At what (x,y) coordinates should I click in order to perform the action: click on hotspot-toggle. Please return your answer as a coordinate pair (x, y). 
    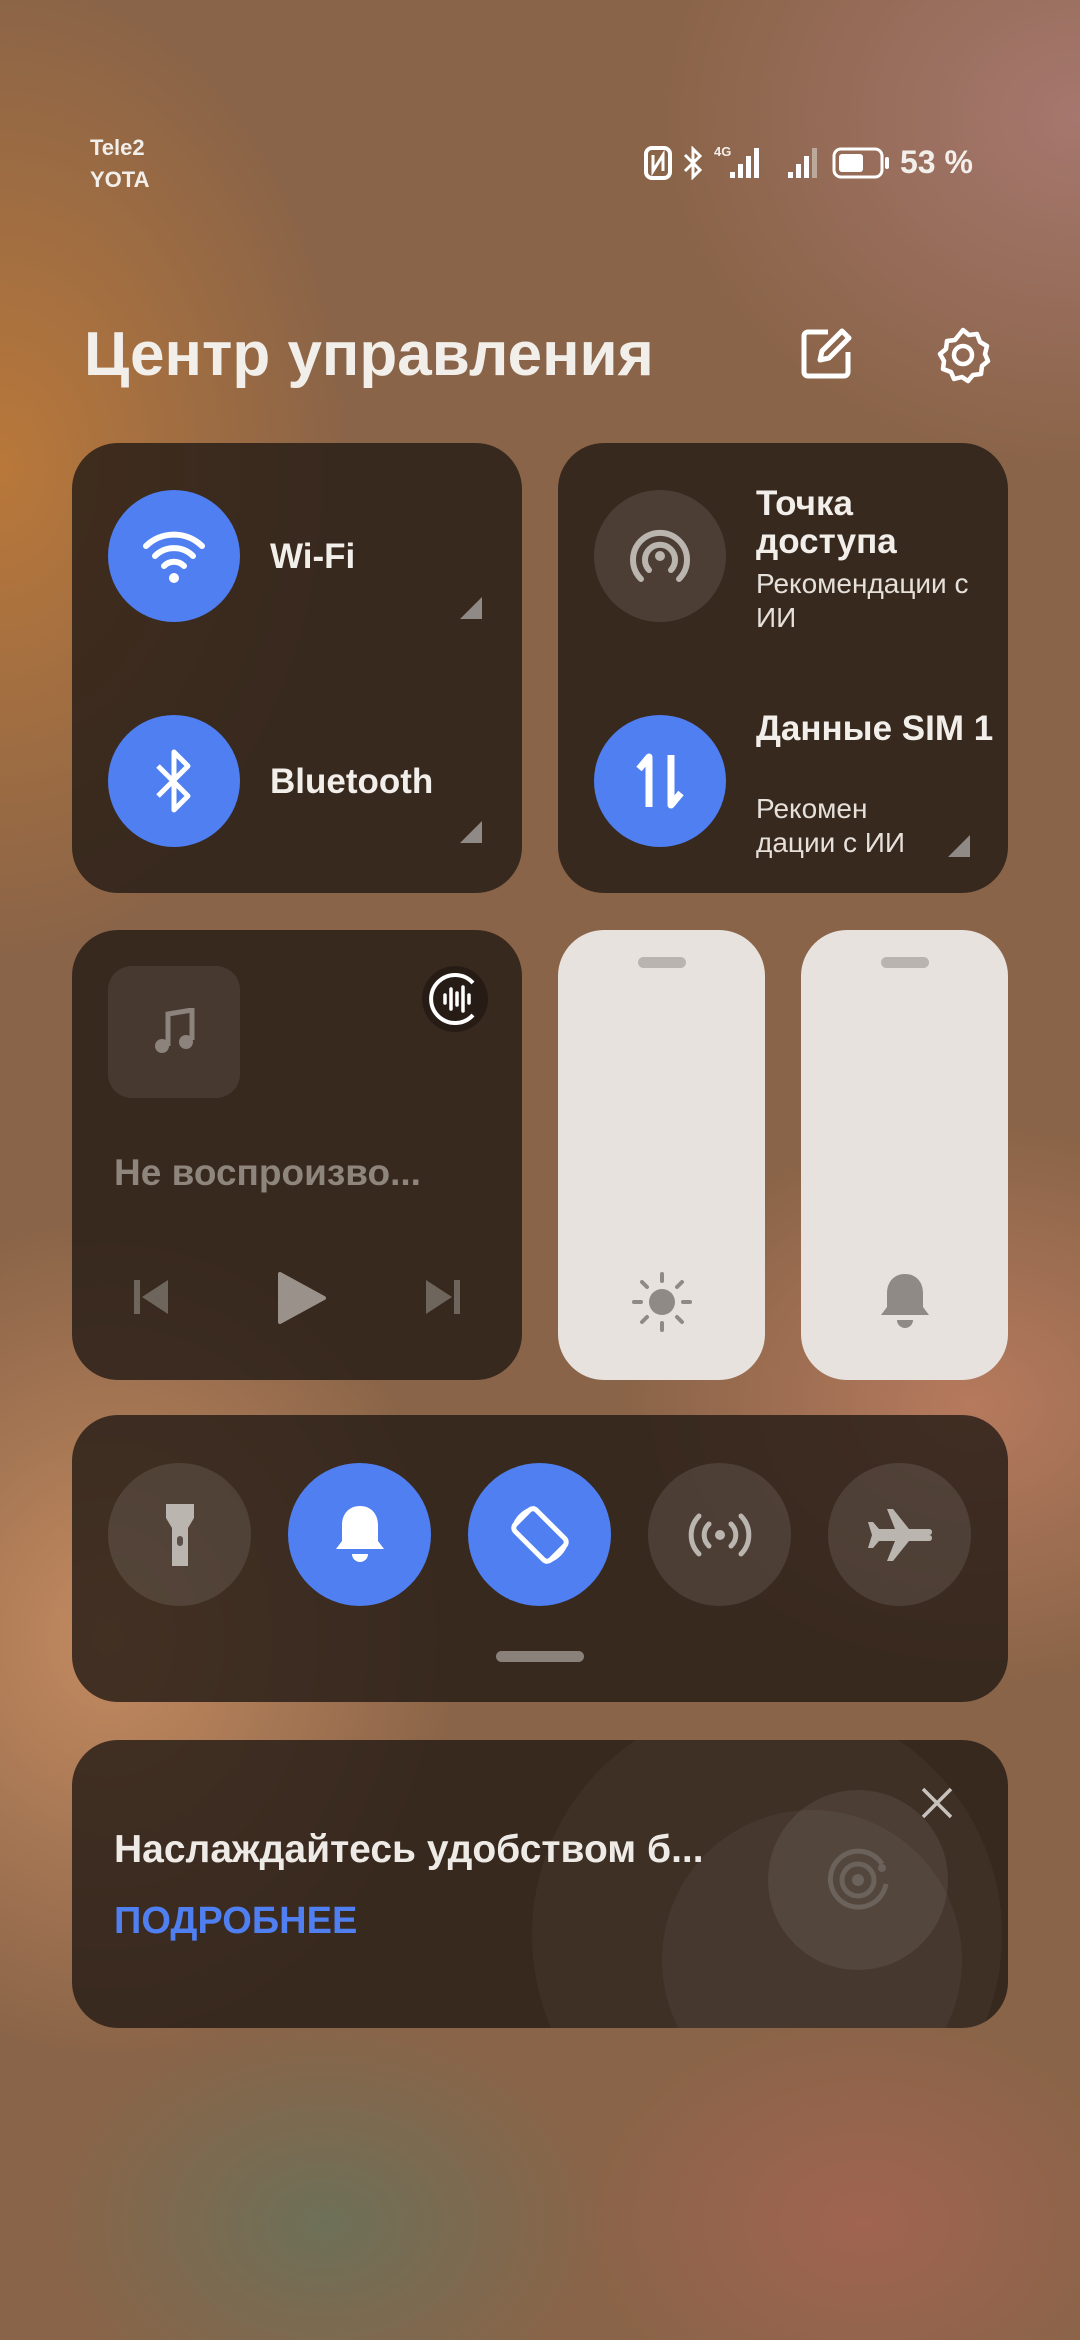
    Looking at the image, I should click on (660, 556).